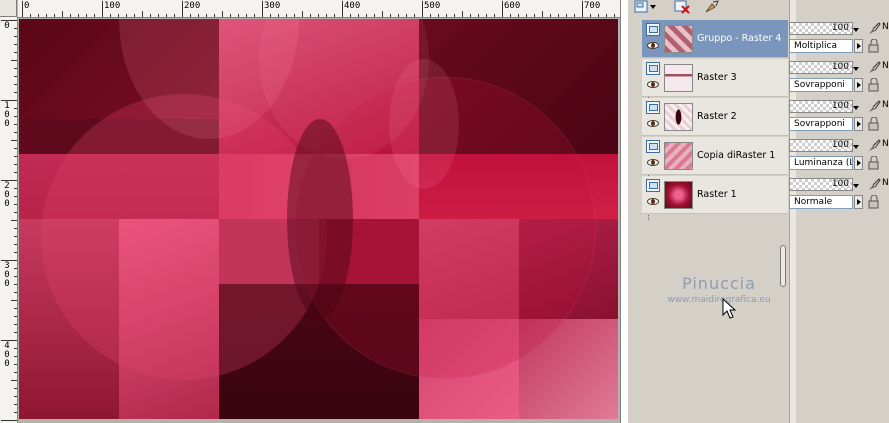 Image resolution: width=889 pixels, height=423 pixels. I want to click on layer-row-raster-2: Raster 2, so click(715, 117).